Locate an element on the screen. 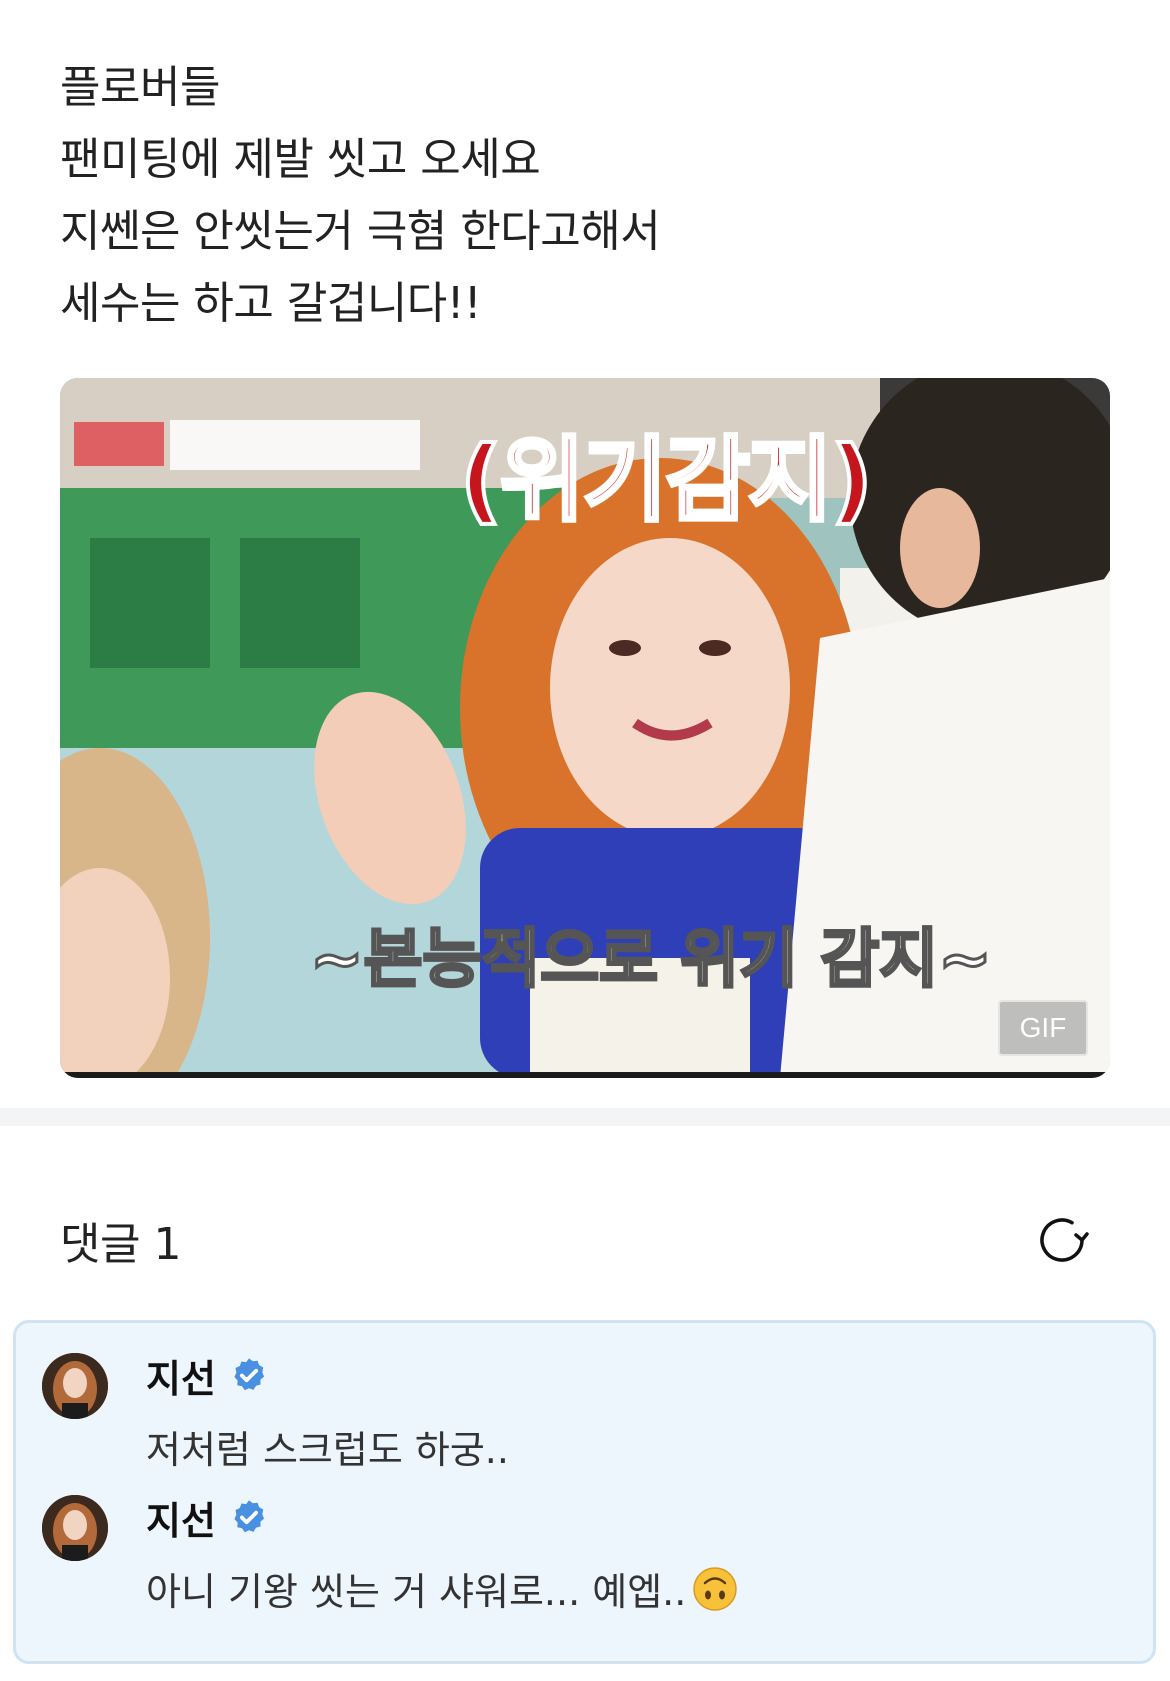  refresh-icon is located at coordinates (1064, 1240).